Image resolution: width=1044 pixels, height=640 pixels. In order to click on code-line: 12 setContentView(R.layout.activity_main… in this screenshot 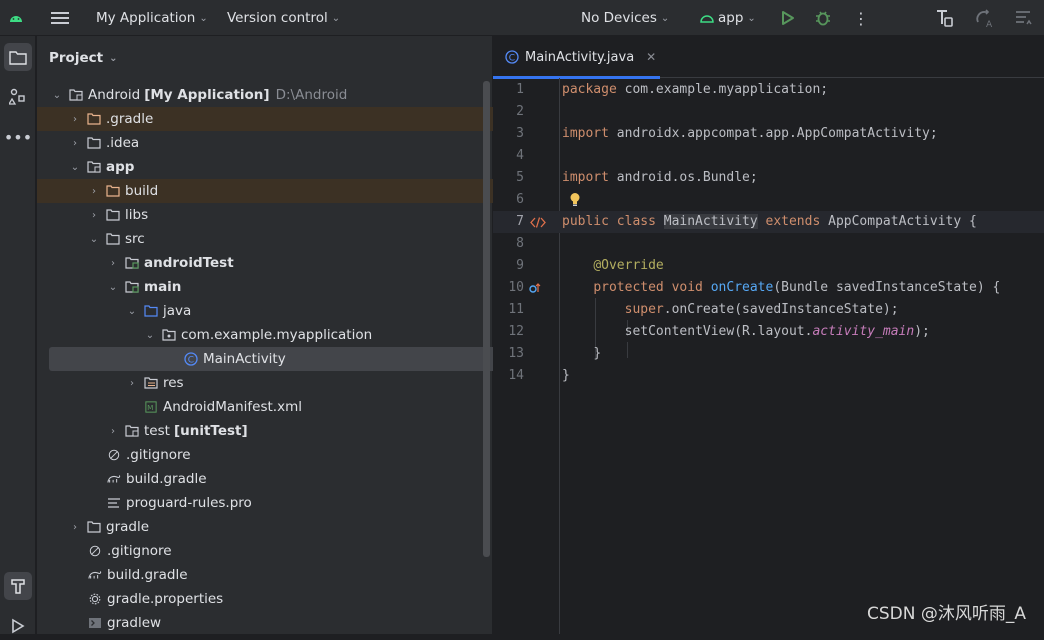, I will do `click(768, 332)`.